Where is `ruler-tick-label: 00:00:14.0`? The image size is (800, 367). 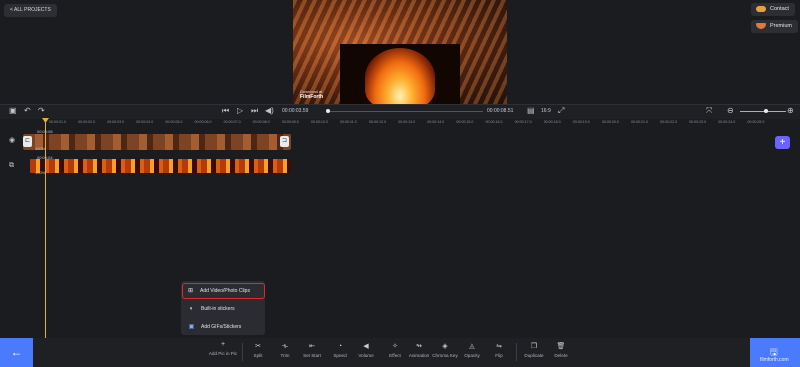 ruler-tick-label: 00:00:14.0 is located at coordinates (436, 122).